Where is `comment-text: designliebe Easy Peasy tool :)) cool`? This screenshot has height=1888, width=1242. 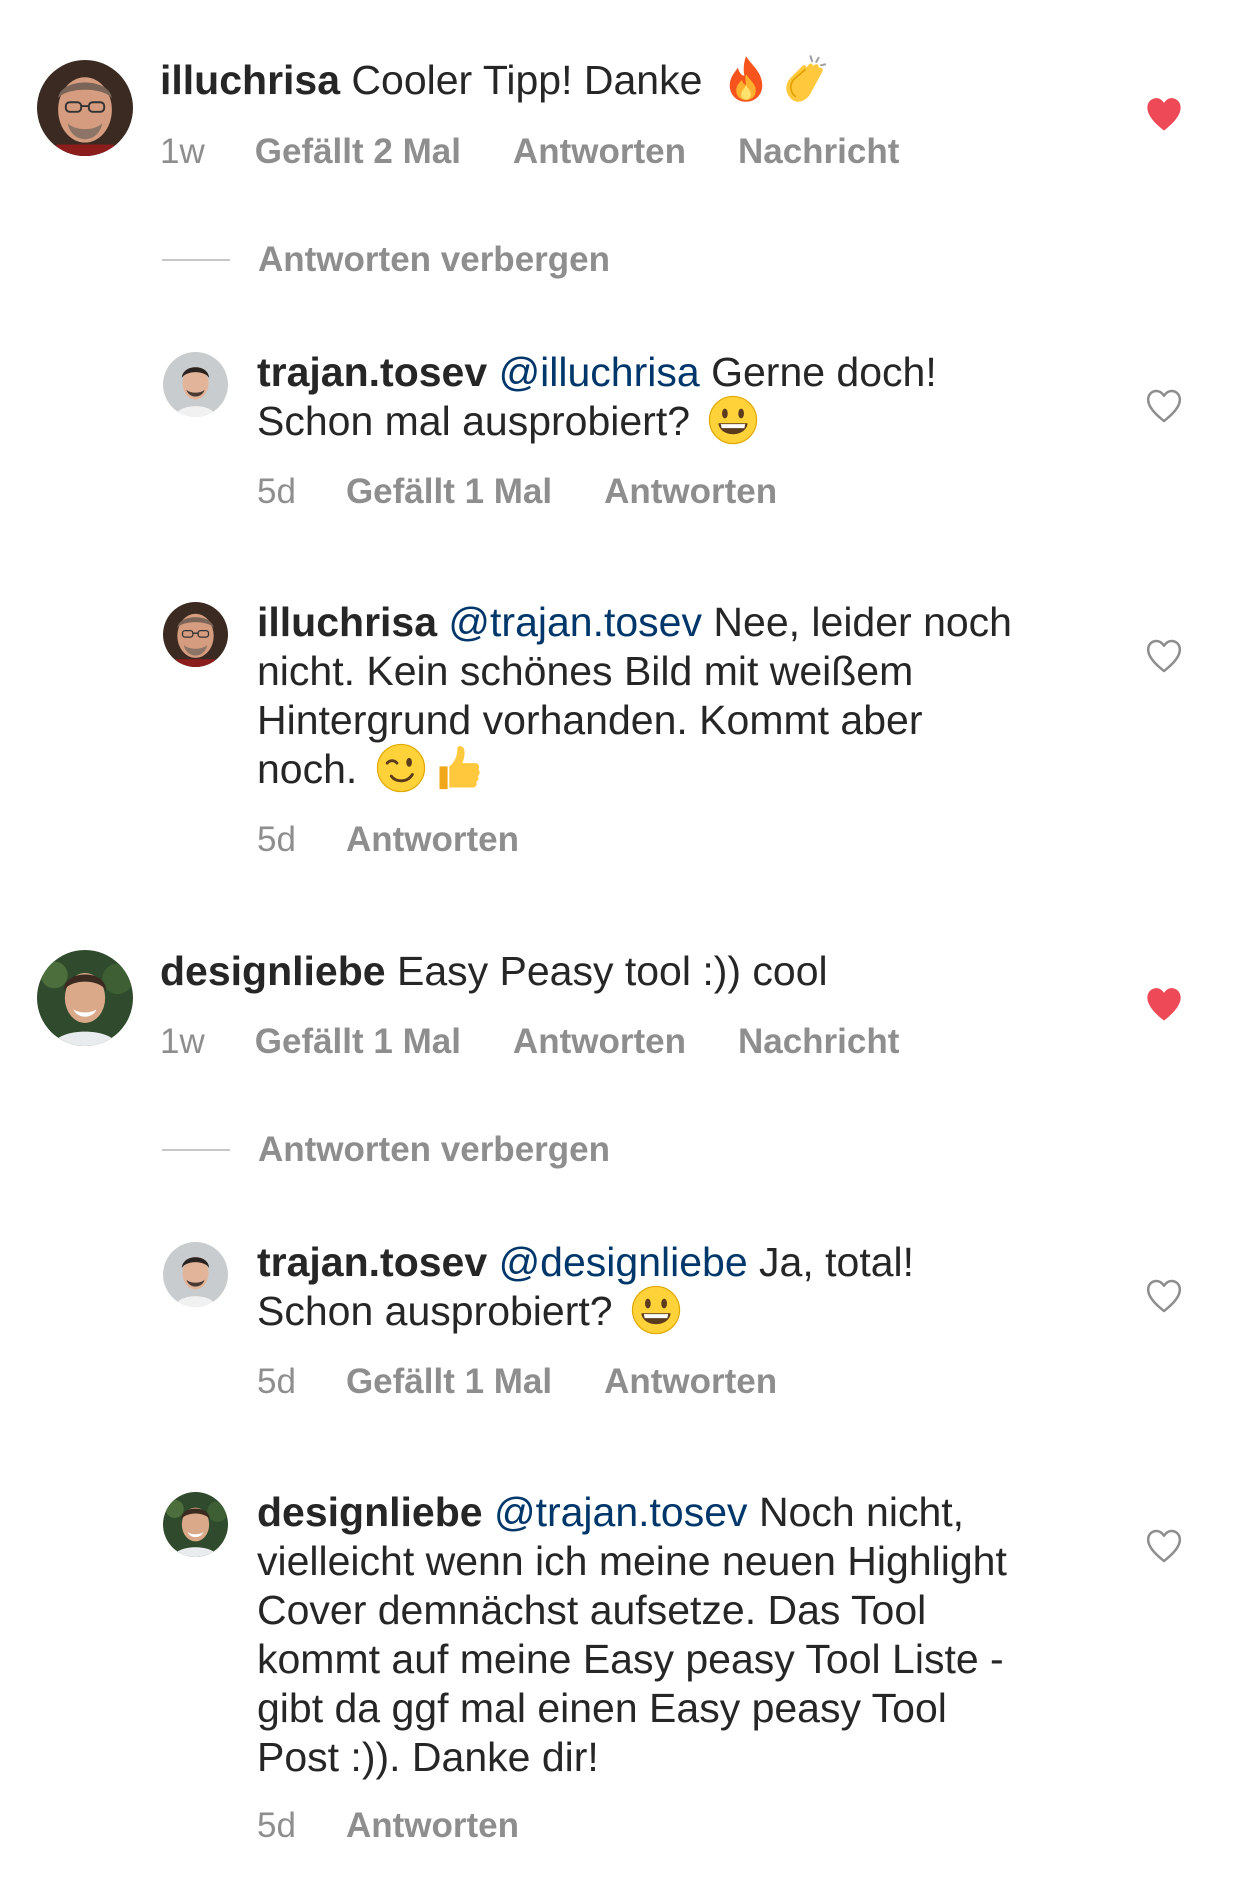
comment-text: designliebe Easy Peasy tool :)) cool is located at coordinates (494, 971).